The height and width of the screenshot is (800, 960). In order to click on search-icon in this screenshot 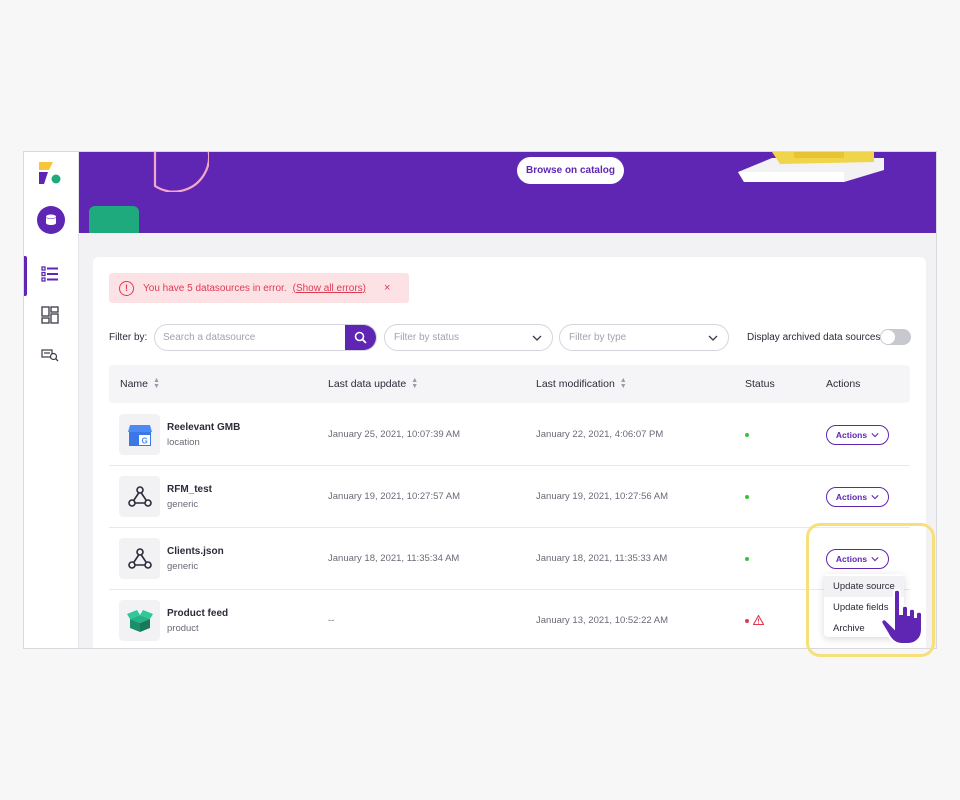, I will do `click(360, 337)`.